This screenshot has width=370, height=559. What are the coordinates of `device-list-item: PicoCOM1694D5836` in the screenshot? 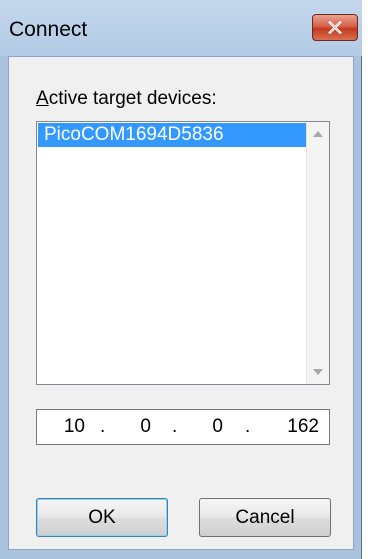 It's located at (172, 135).